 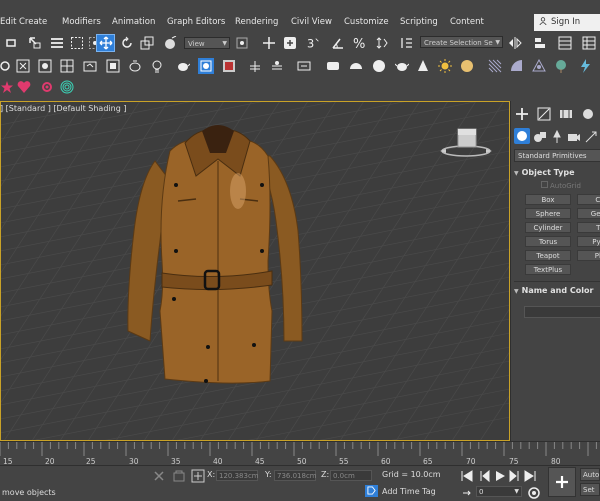 I want to click on align-icon, so click(x=540, y=43).